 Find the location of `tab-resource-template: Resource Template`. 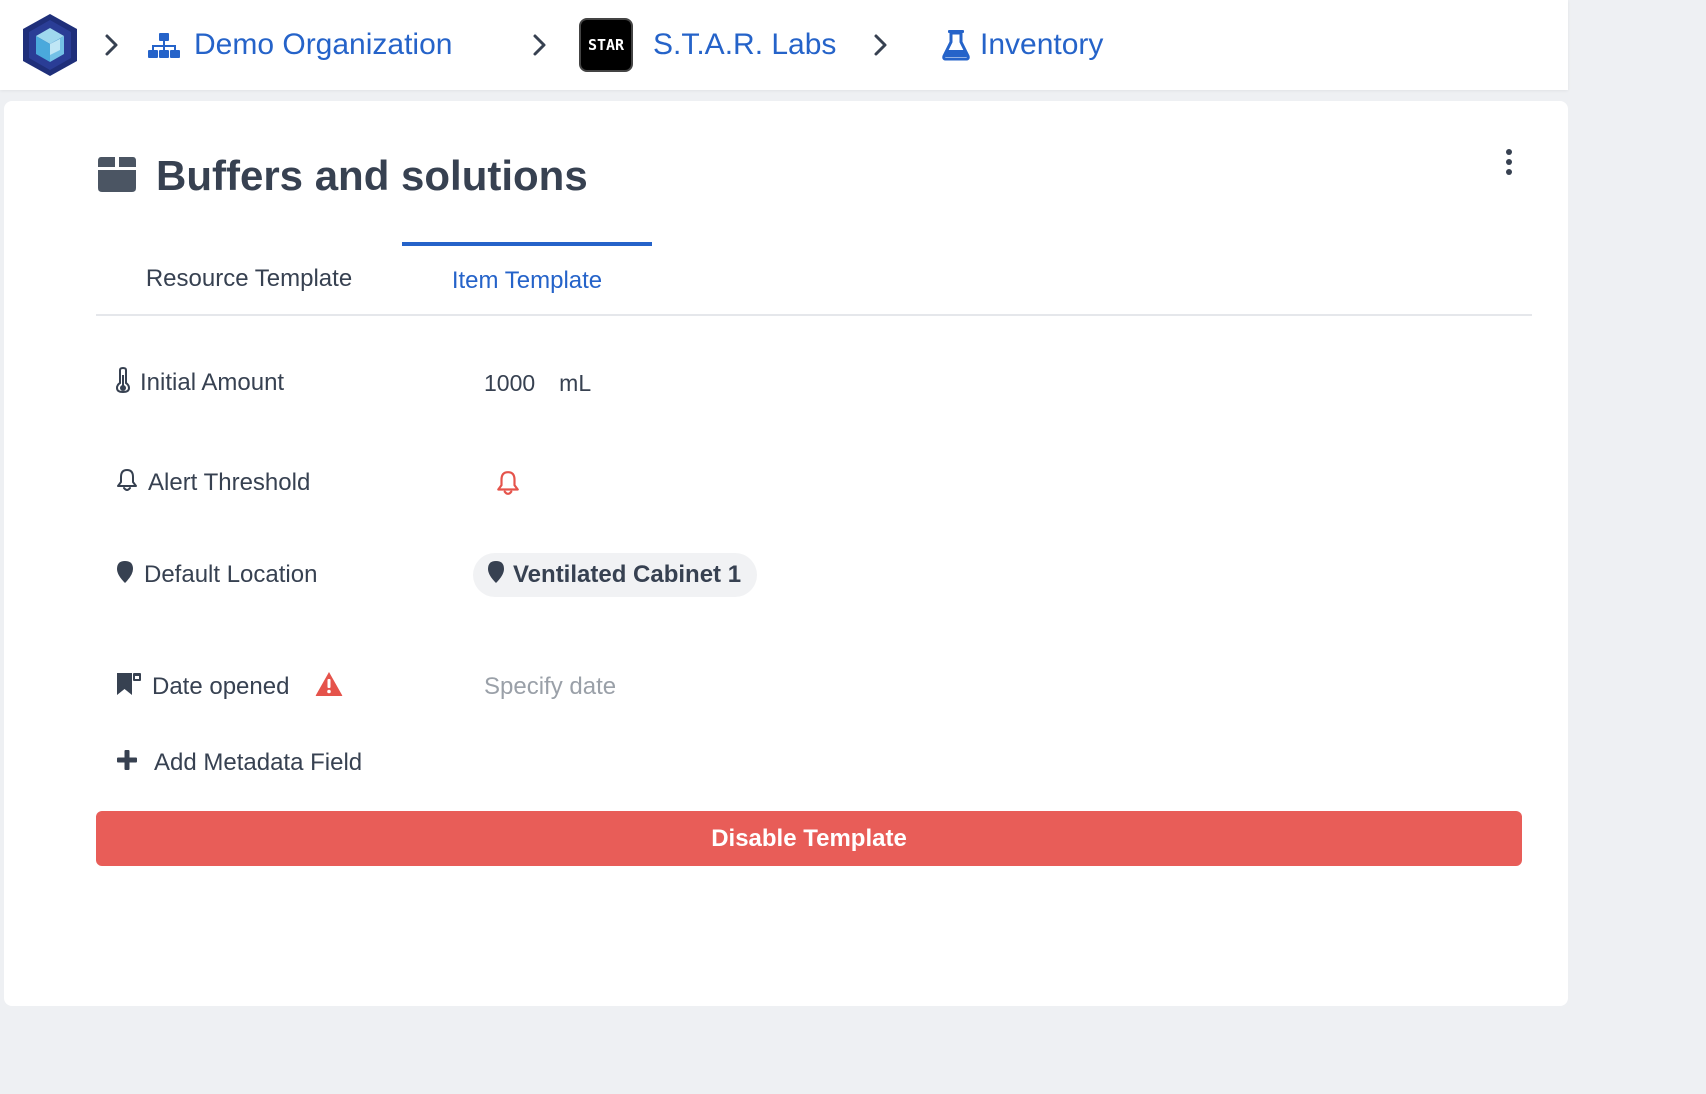

tab-resource-template: Resource Template is located at coordinates (249, 279).